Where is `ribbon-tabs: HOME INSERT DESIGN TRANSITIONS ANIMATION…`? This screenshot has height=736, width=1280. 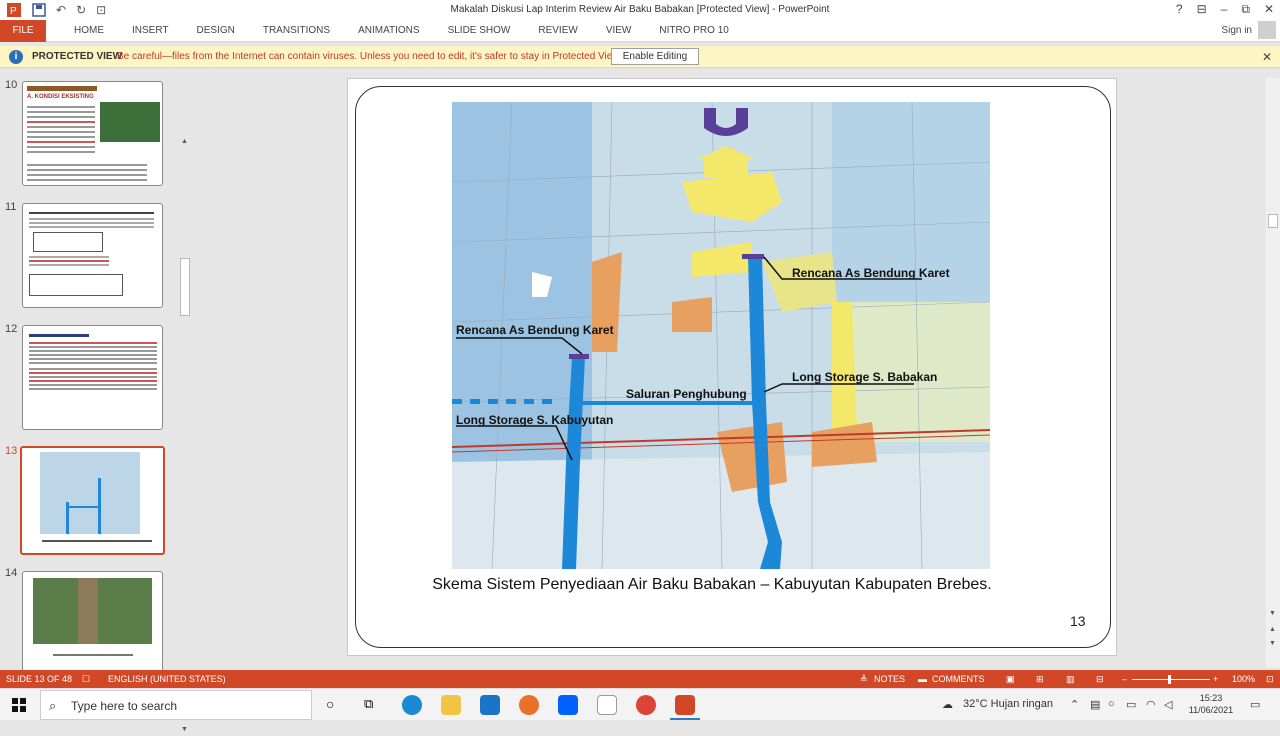
ribbon-tabs: HOME INSERT DESIGN TRANSITIONS ANIMATION… is located at coordinates (401, 31).